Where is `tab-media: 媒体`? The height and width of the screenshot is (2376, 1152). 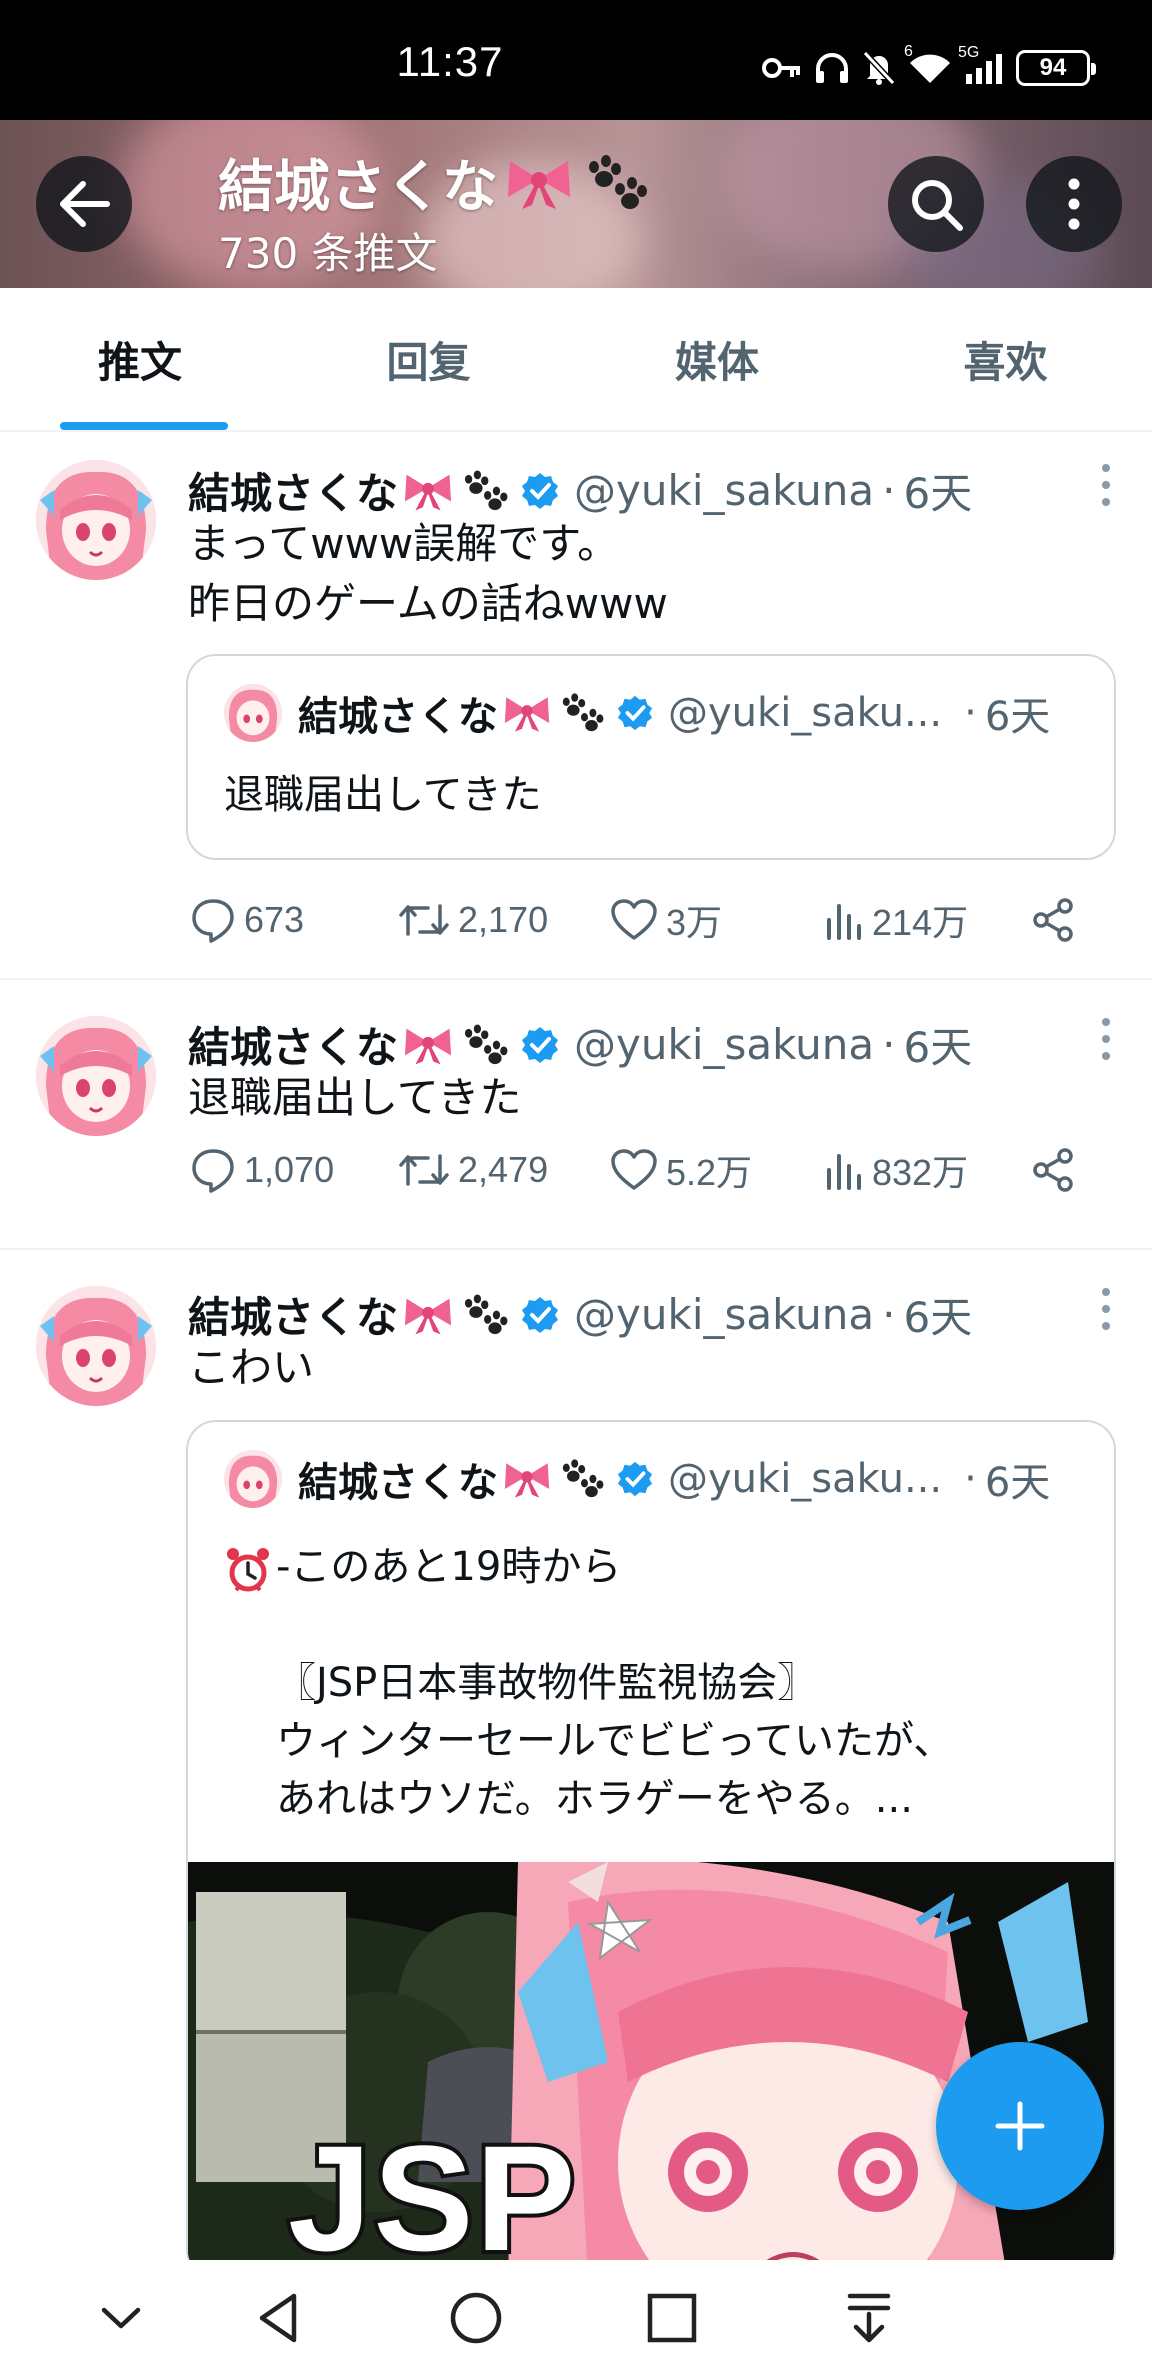
tab-media: 媒体 is located at coordinates (719, 359).